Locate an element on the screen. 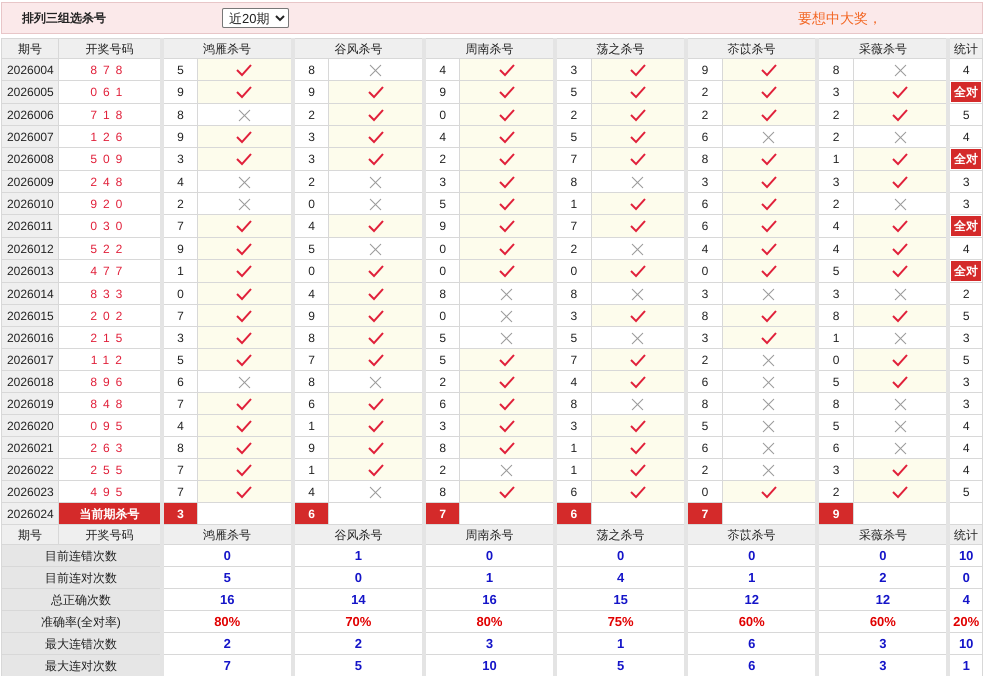  period-cell: 2026012 is located at coordinates (30, 249).